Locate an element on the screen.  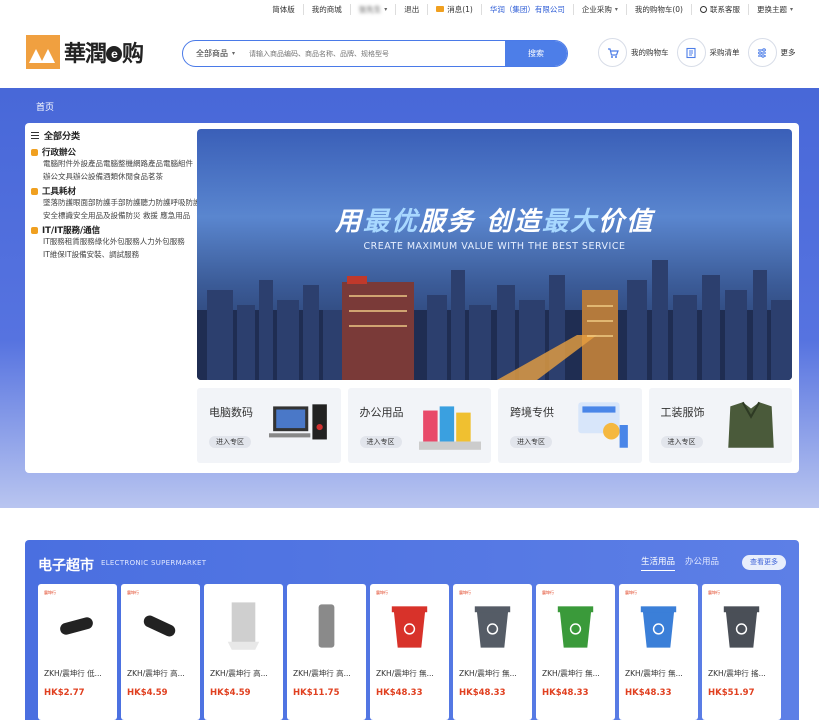
category-link: 電腦整機 is located at coordinates (118, 164).